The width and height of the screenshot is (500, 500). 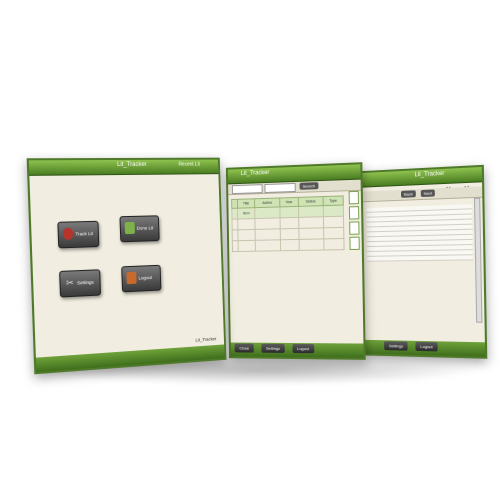 What do you see at coordinates (68, 234) in the screenshot?
I see `dart-icon` at bounding box center [68, 234].